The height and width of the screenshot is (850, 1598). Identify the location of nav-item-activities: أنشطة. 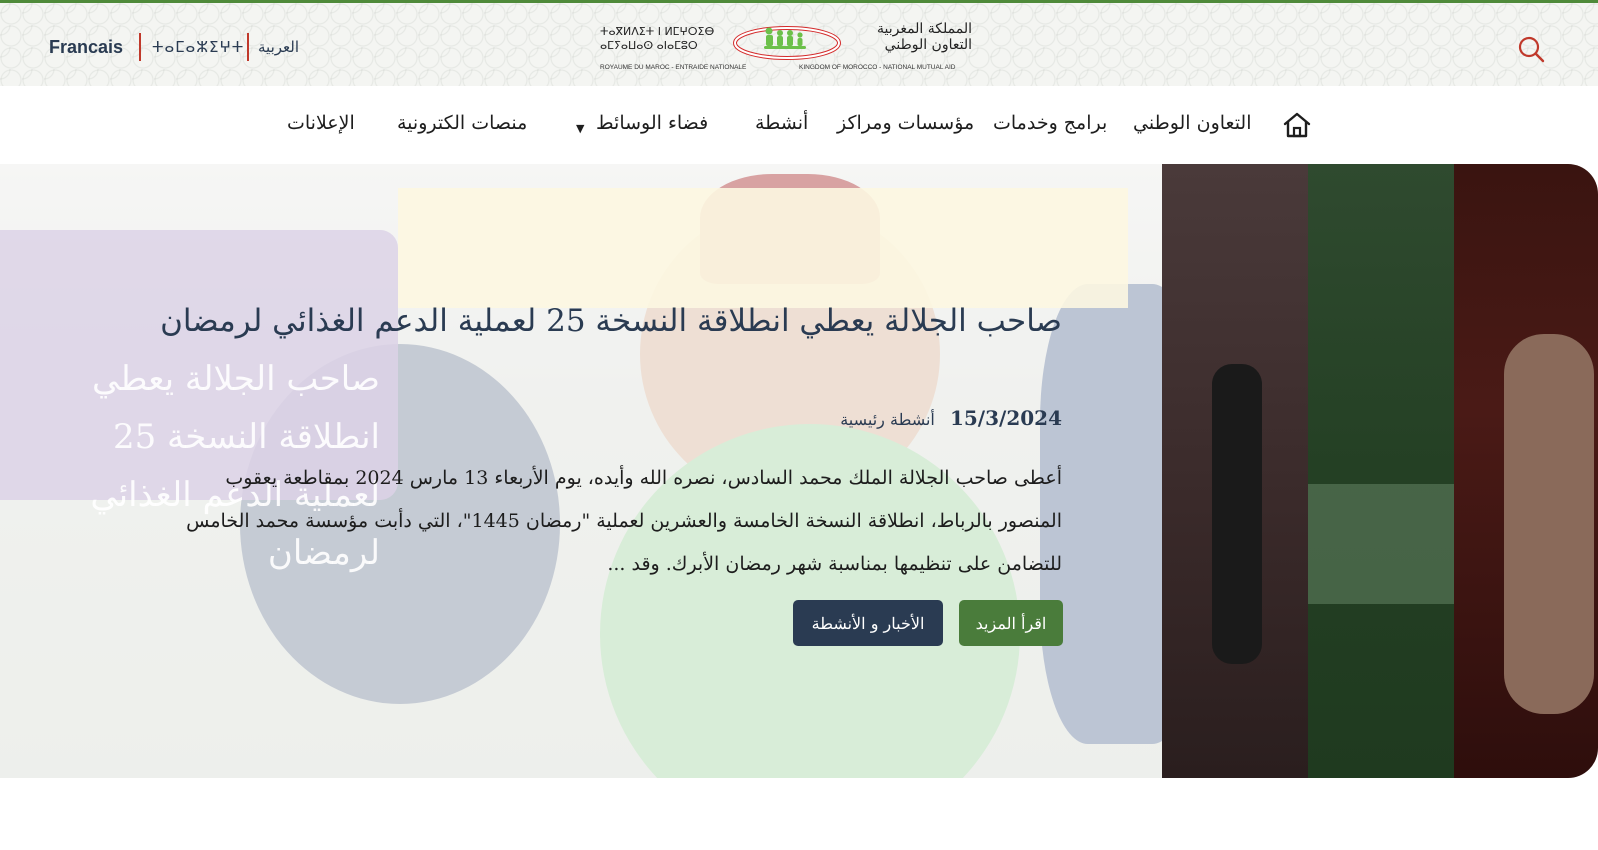
(781, 123).